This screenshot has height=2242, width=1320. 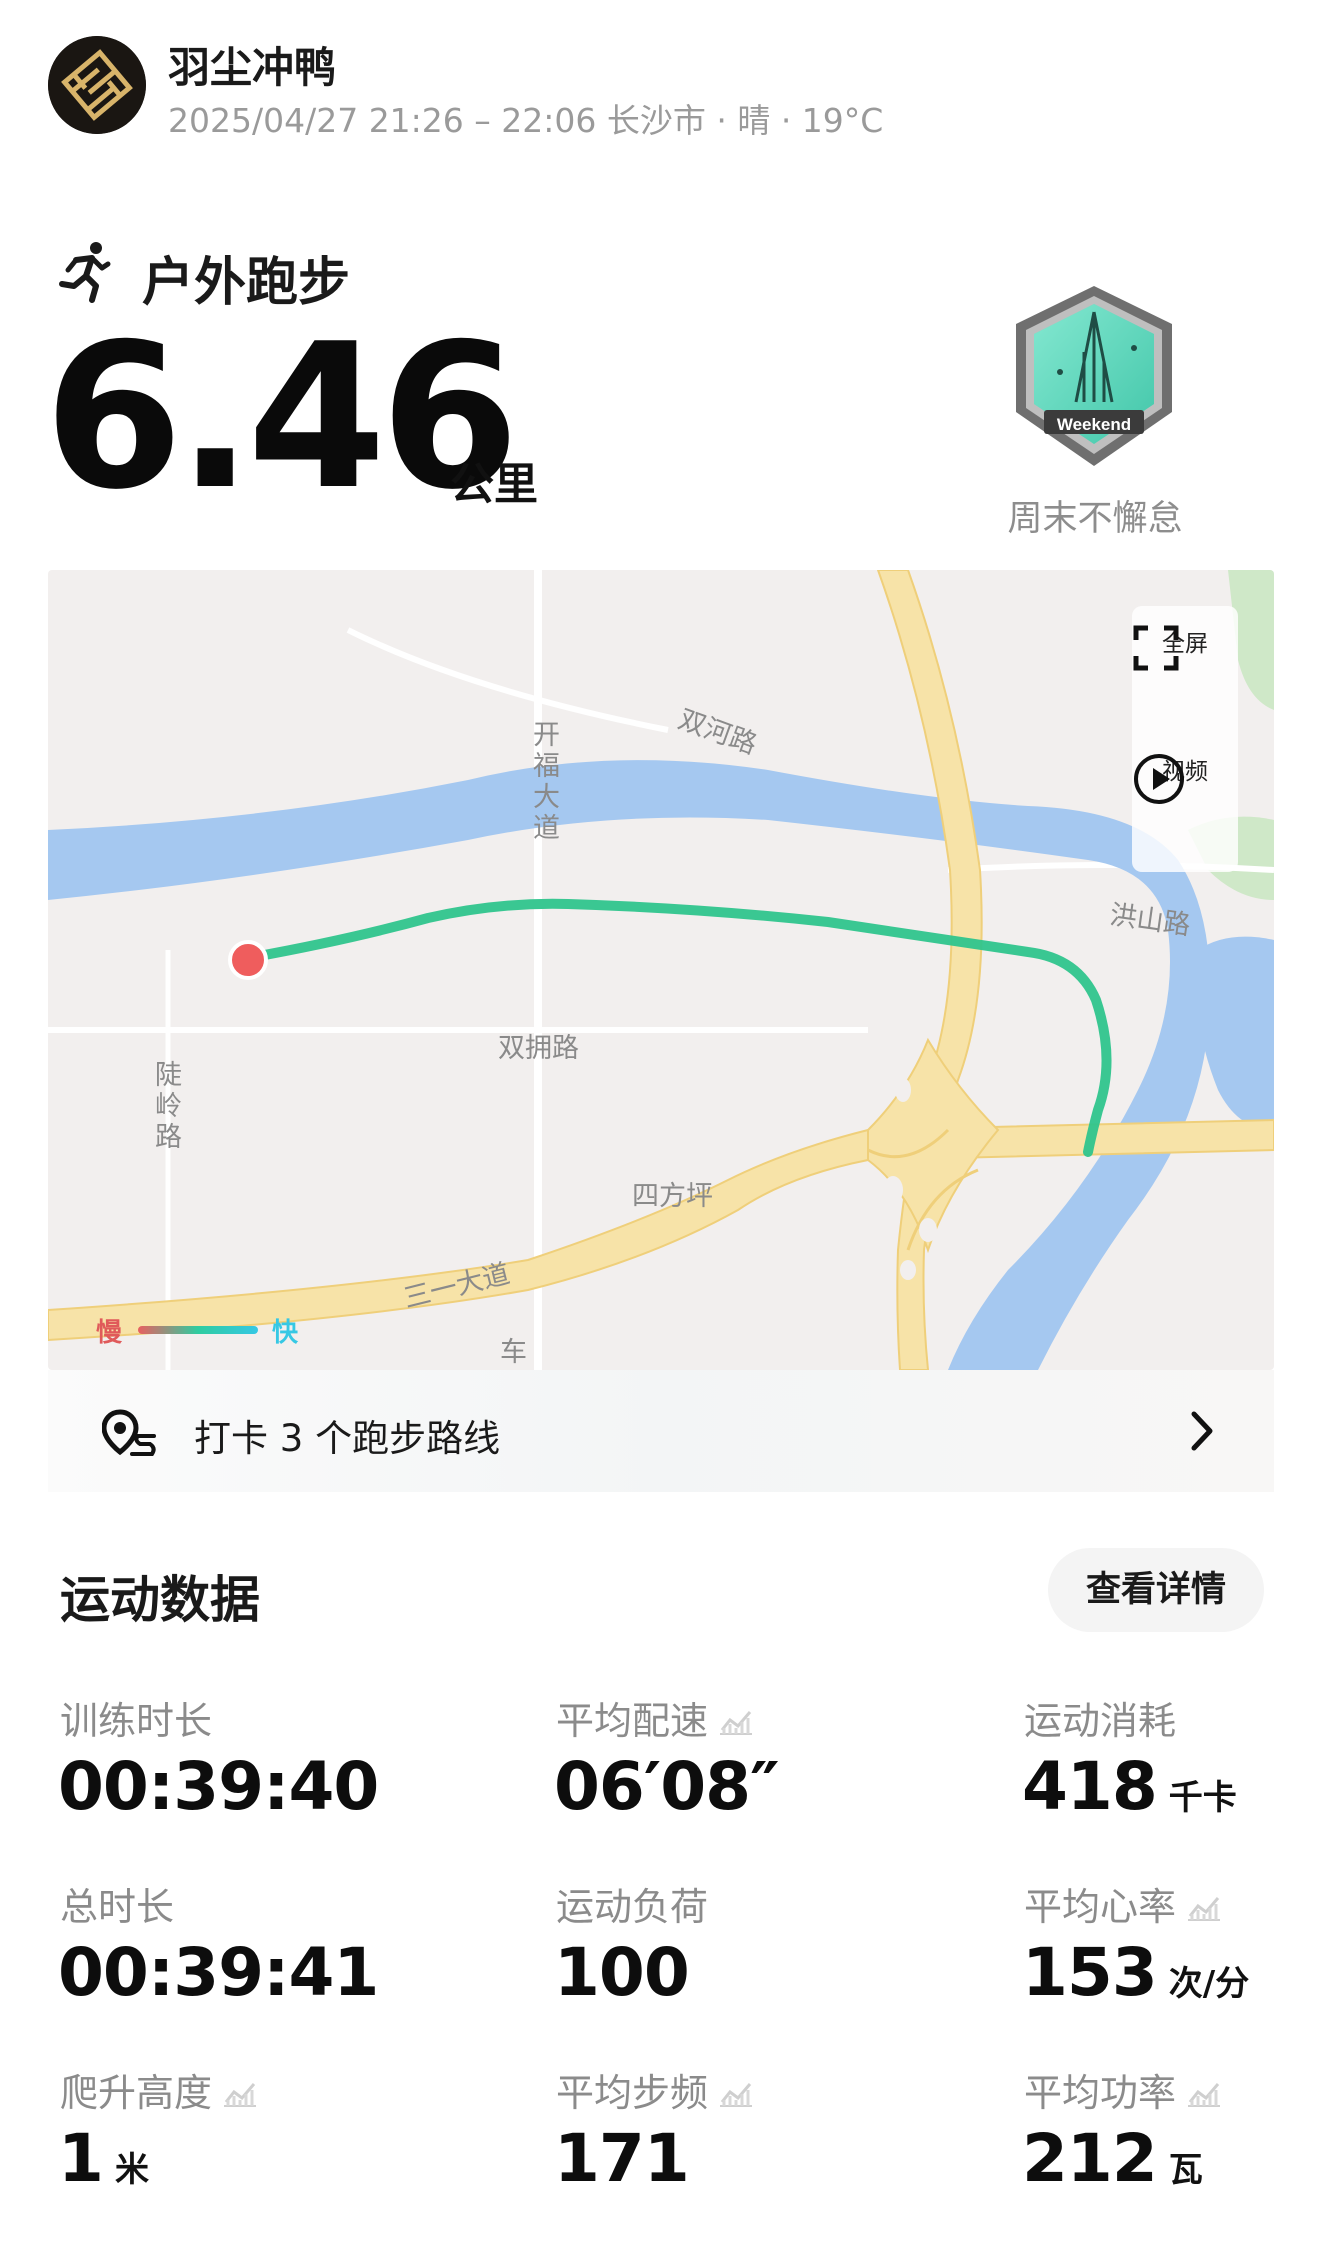 I want to click on play-circle-icon, so click(x=1159, y=779).